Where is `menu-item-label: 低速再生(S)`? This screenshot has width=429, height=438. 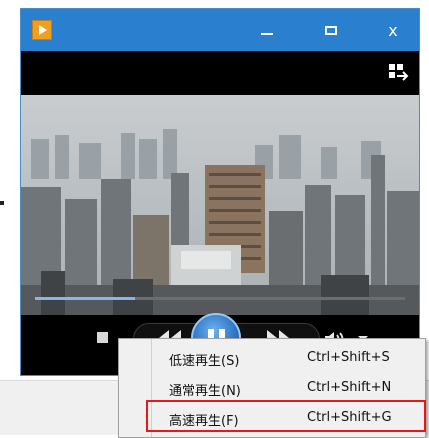 menu-item-label: 低速再生(S) is located at coordinates (204, 361).